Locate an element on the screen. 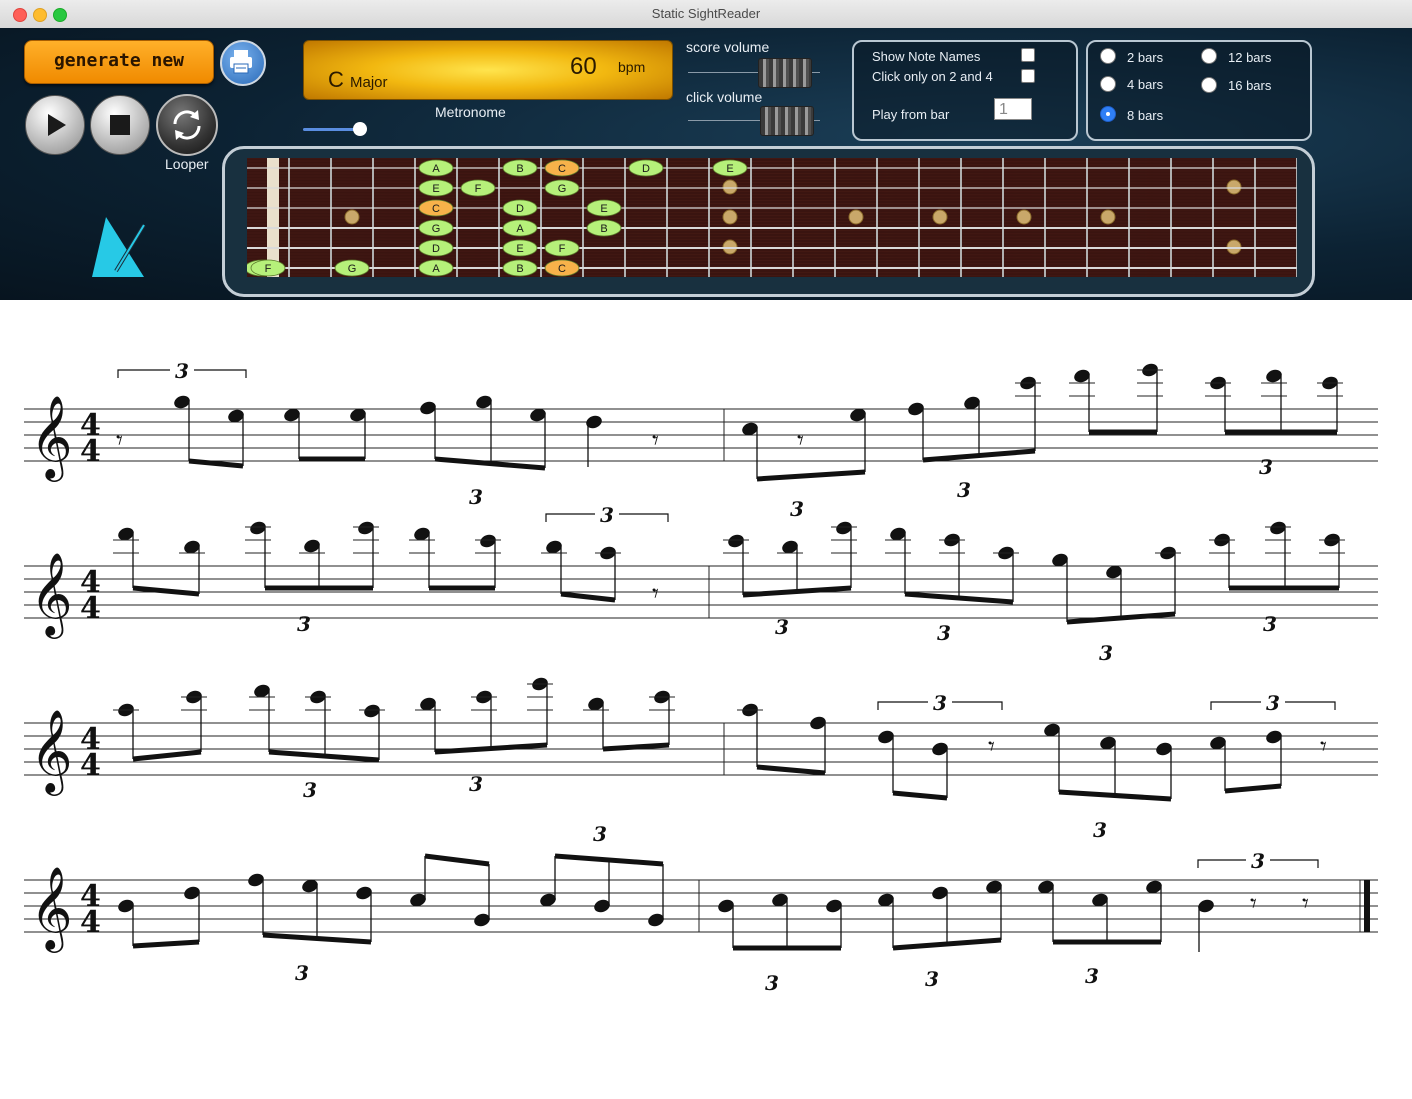 Image resolution: width=1412 pixels, height=1099 pixels. radio-8-bars is located at coordinates (1108, 114).